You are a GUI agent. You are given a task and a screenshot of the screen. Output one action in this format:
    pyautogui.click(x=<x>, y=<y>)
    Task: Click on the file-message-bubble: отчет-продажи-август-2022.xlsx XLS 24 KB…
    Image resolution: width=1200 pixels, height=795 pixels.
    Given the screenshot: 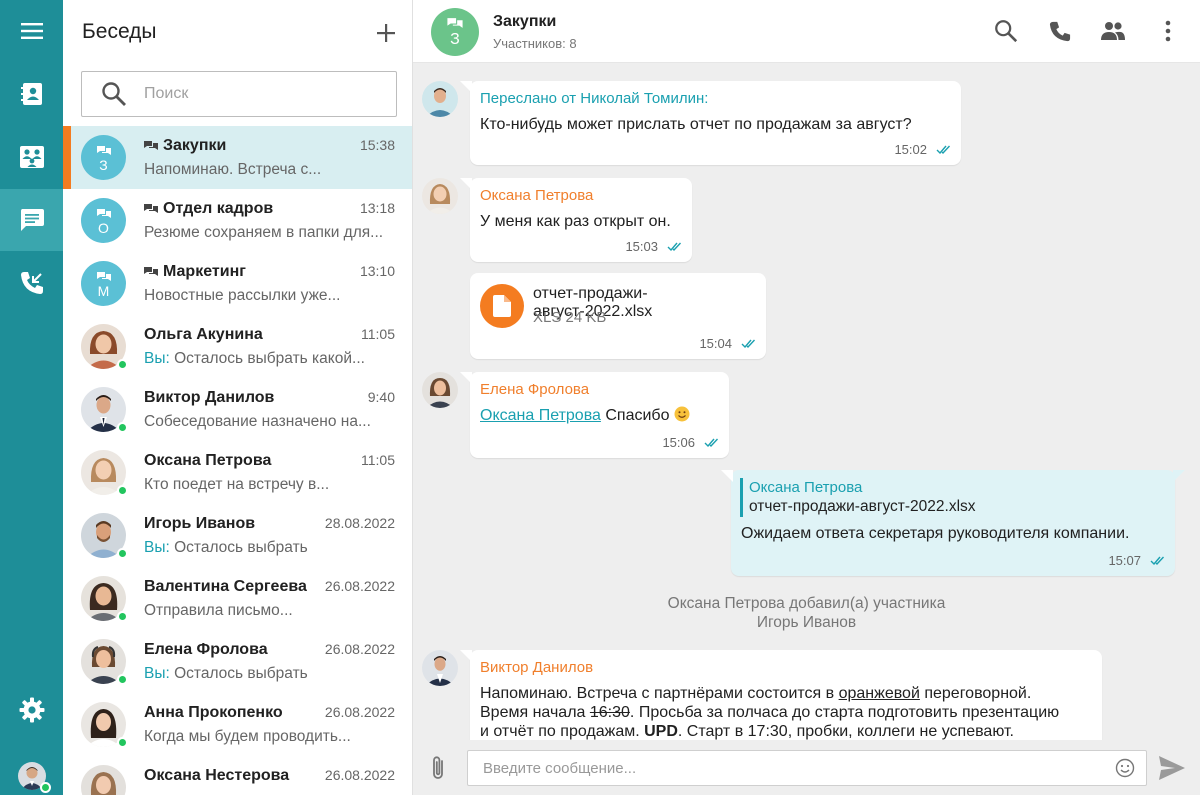 What is the action you would take?
    pyautogui.click(x=618, y=316)
    